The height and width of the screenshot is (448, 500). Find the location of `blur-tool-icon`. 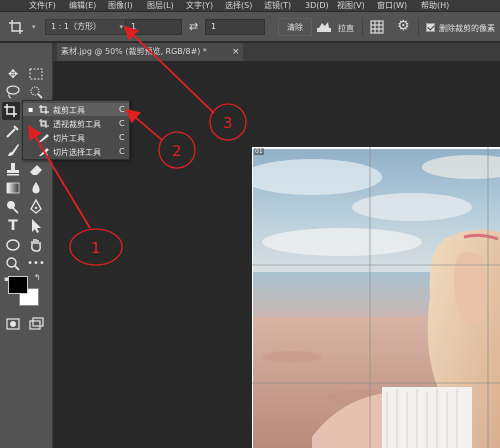

blur-tool-icon is located at coordinates (36, 188).